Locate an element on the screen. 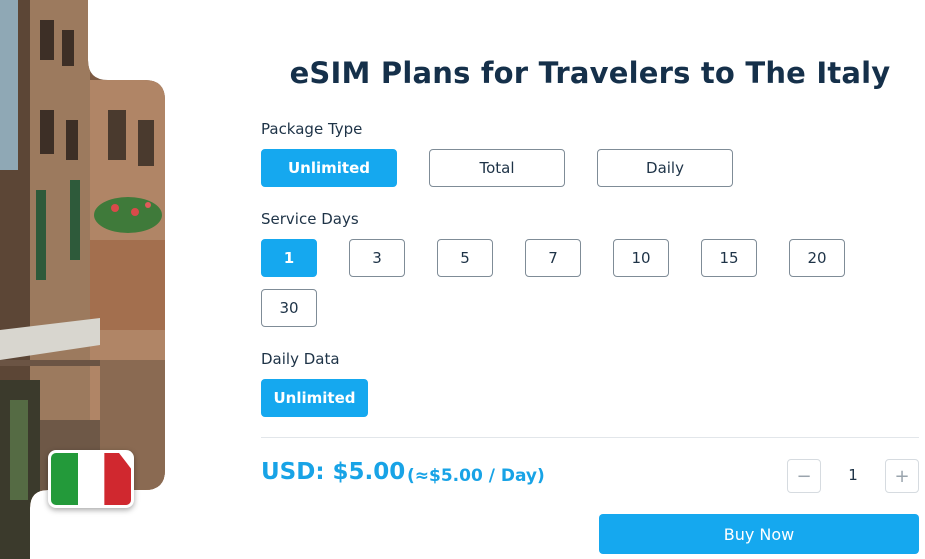  package-type-total-button: Total is located at coordinates (497, 168).